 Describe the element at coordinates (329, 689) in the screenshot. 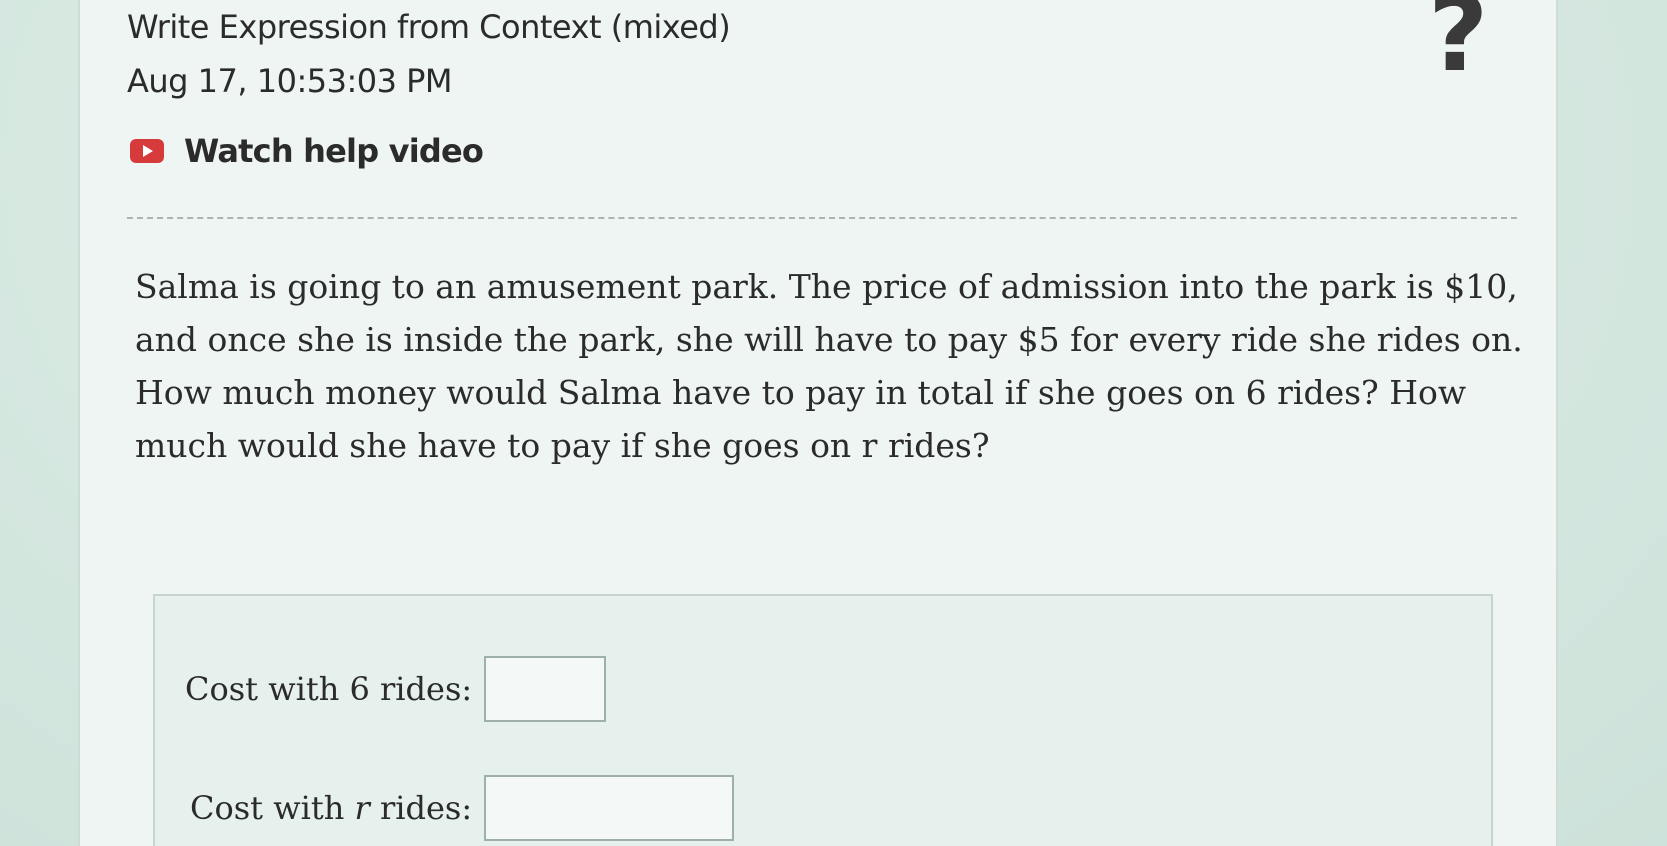

I see `cost-6-rides-label: Cost with 6 rides:` at that location.